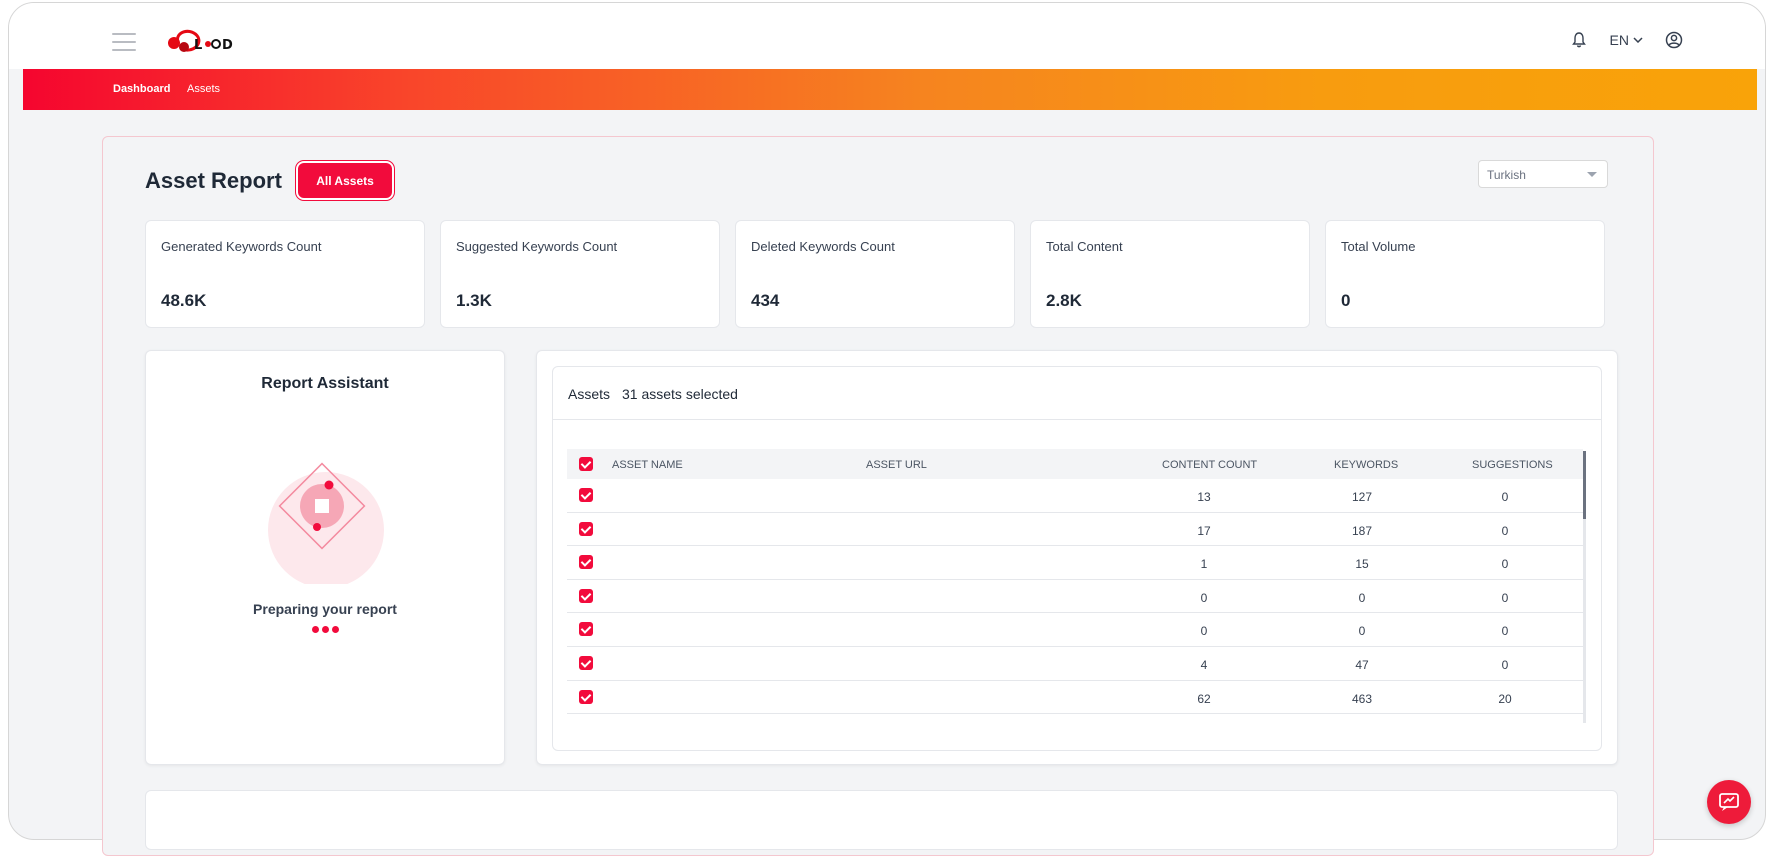  Describe the element at coordinates (896, 465) in the screenshot. I see `col-asset-url: ASSET URL` at that location.